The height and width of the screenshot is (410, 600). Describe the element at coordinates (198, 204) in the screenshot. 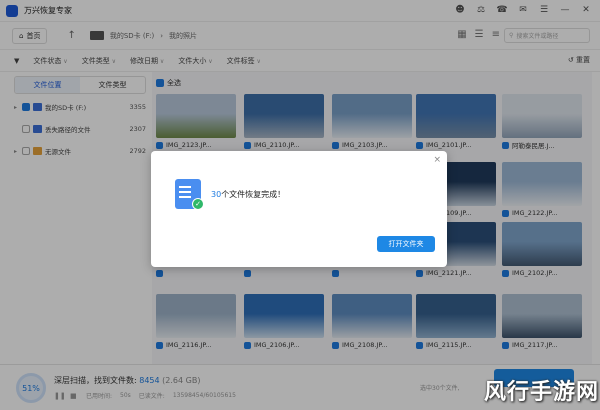

I see `success-check-icon: ✓` at that location.